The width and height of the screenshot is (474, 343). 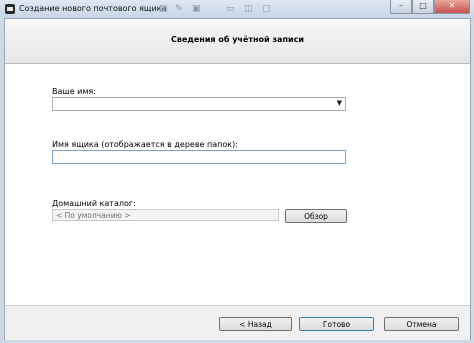 What do you see at coordinates (421, 324) in the screenshot?
I see `cancel-button: Отмена` at bounding box center [421, 324].